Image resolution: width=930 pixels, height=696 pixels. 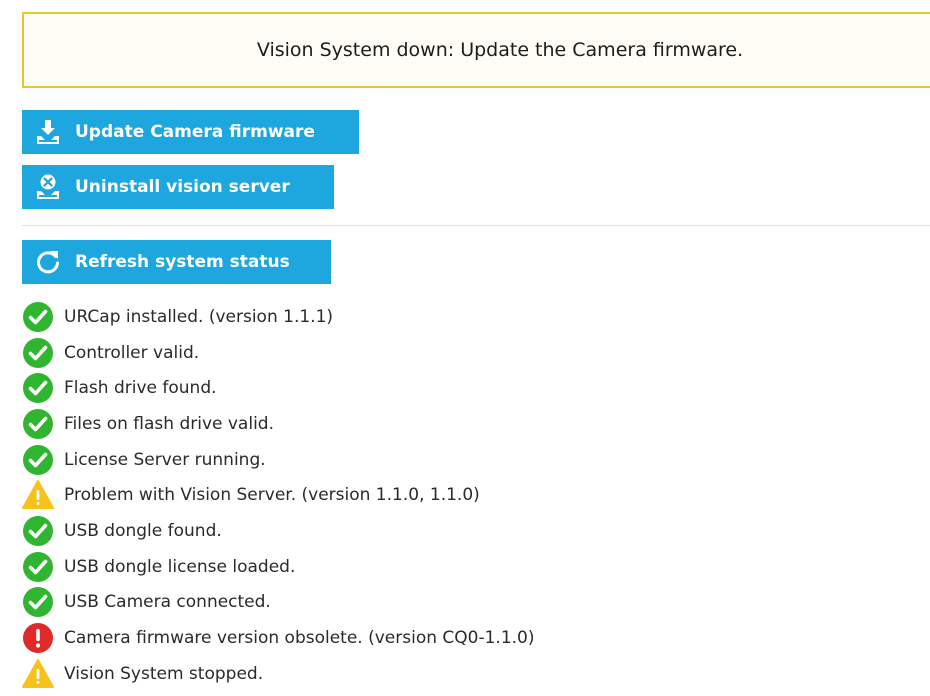 I want to click on status-text: Controller valid., so click(x=132, y=352).